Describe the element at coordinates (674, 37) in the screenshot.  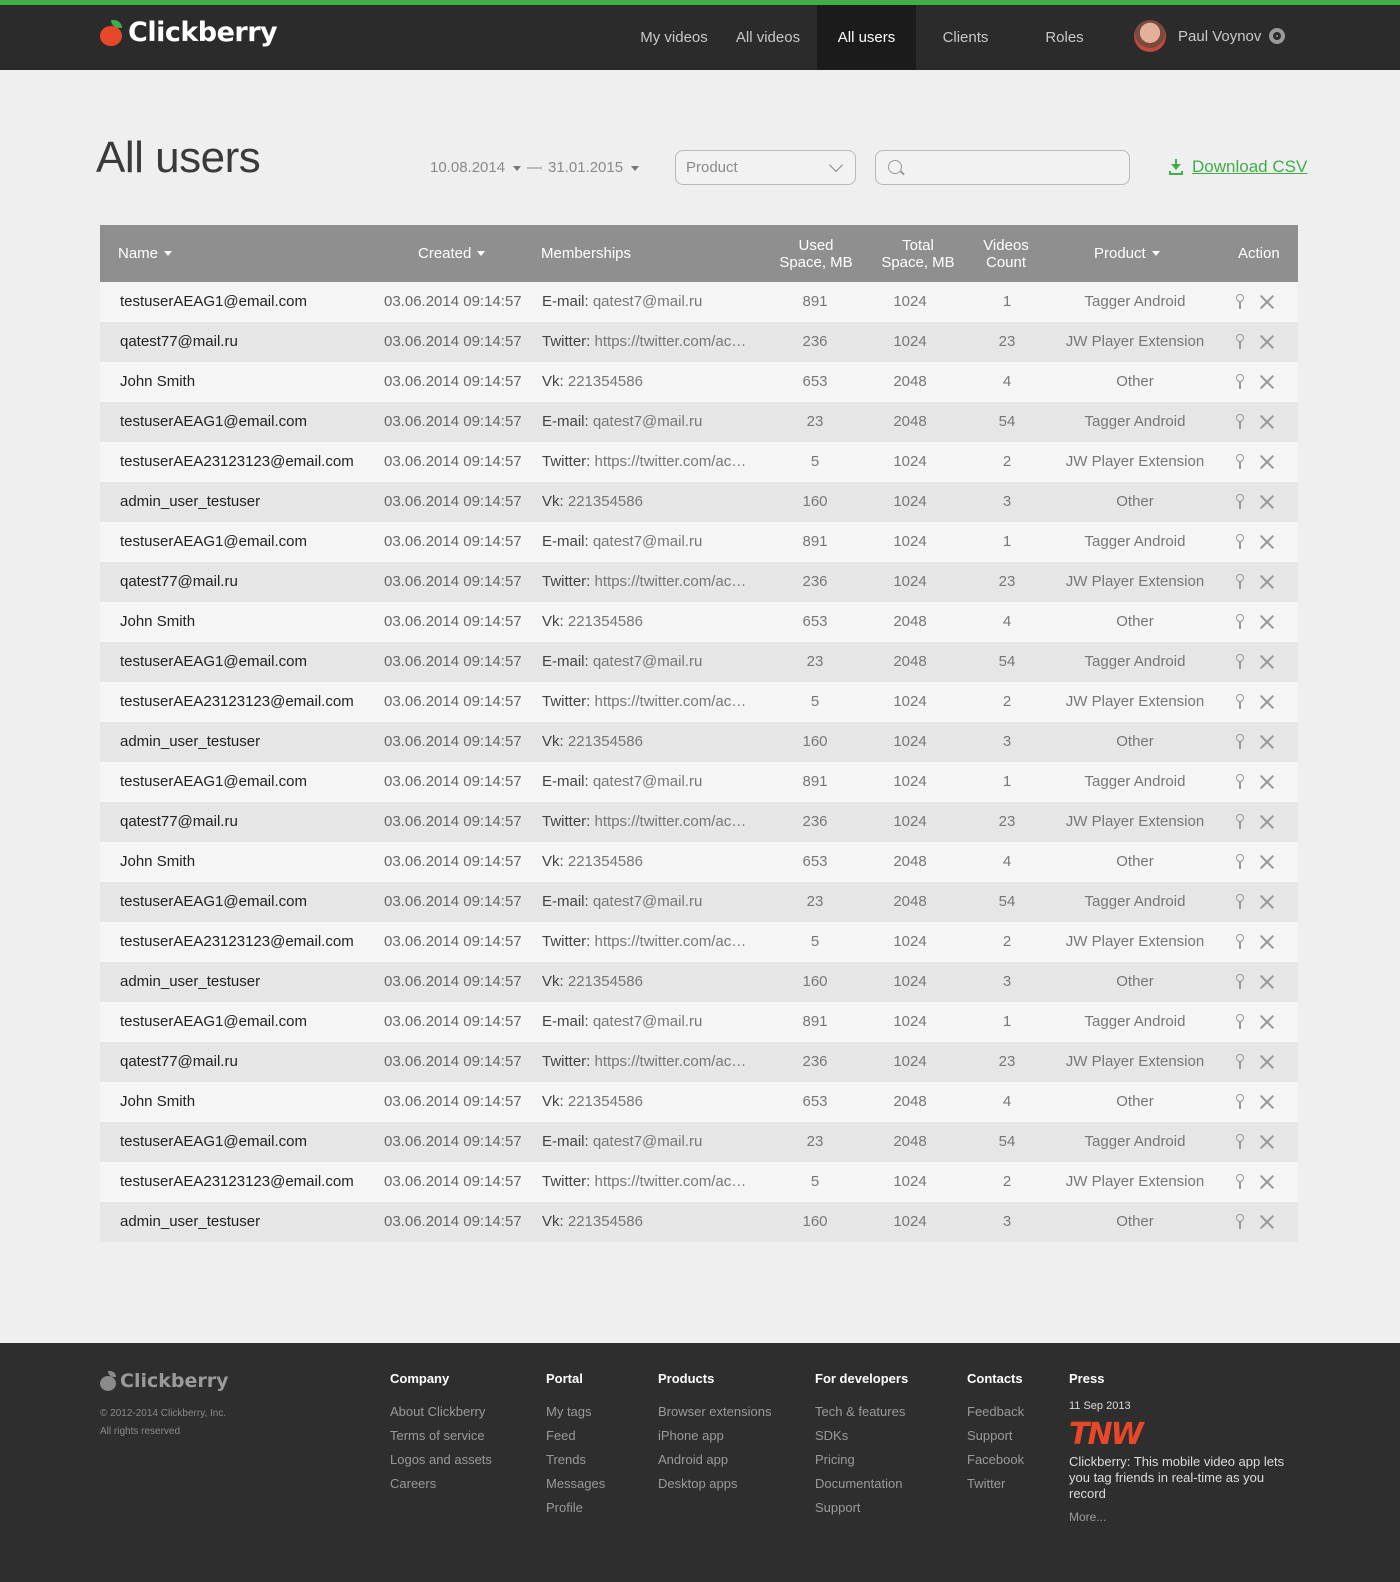
I see `nav-my-videos: My videos` at that location.